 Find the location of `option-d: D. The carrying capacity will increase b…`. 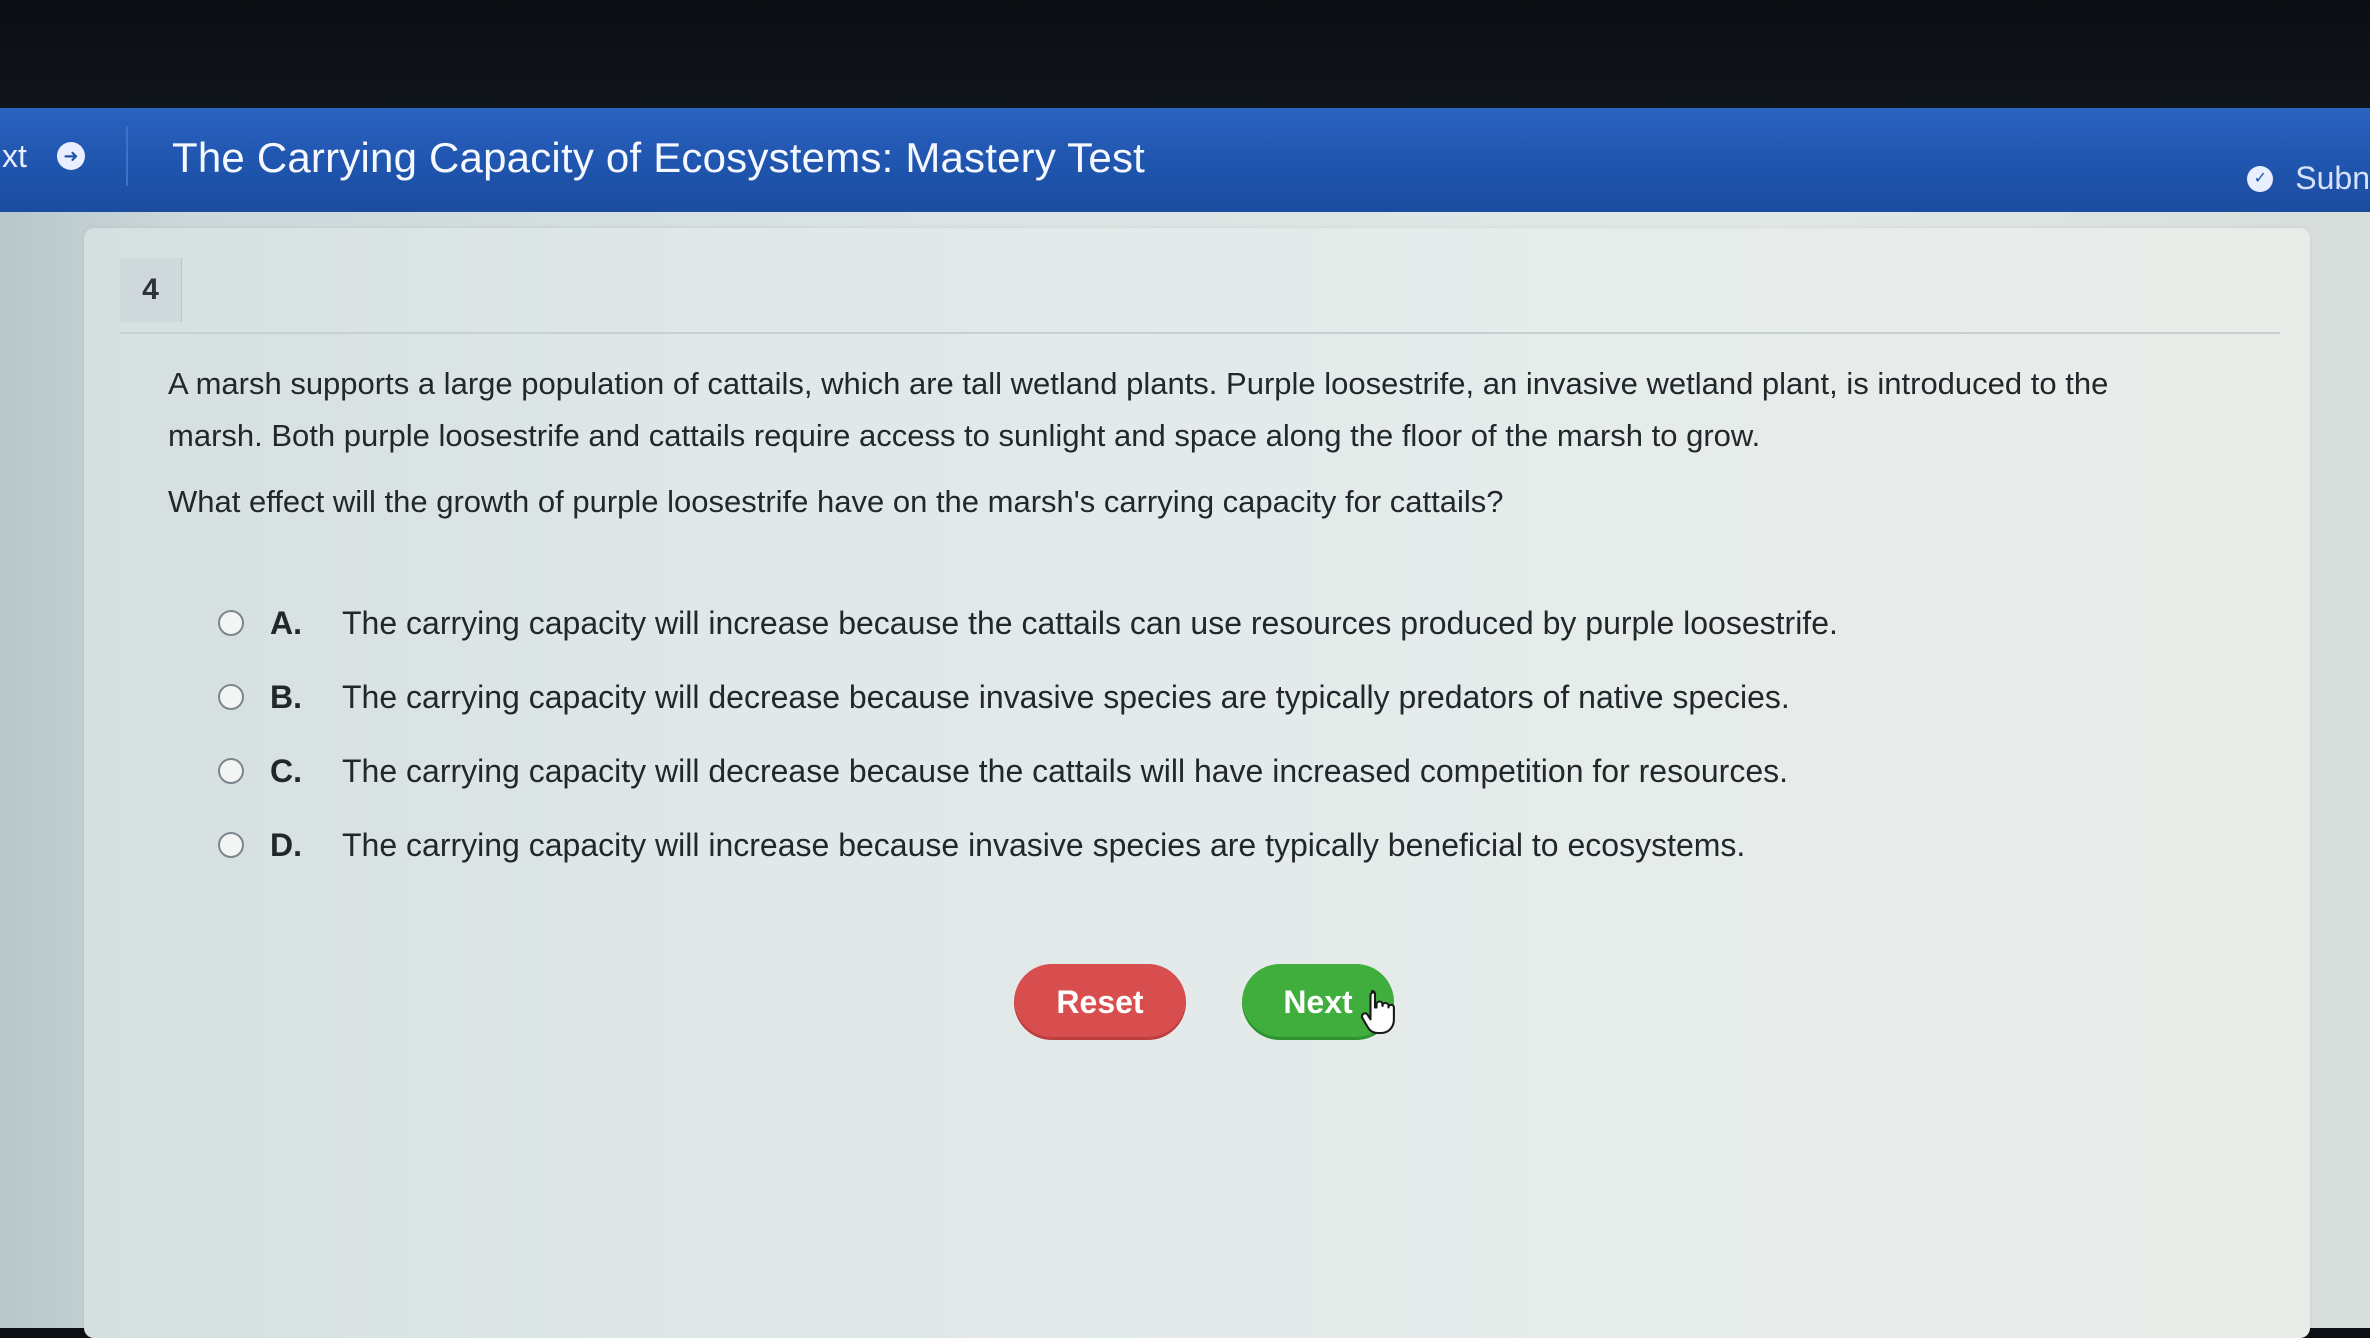

option-d: D. The carrying capacity will increase b… is located at coordinates (1168, 845).